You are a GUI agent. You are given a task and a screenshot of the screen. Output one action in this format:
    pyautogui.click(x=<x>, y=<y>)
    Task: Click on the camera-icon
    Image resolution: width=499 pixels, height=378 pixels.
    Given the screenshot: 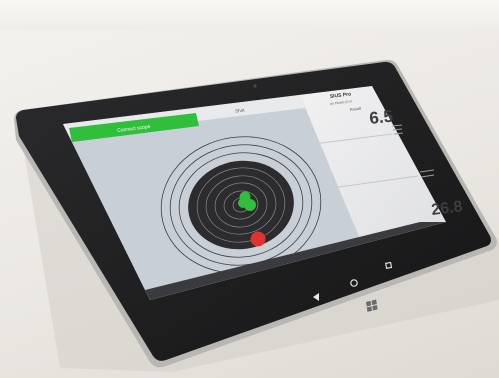 What is the action you would take?
    pyautogui.click(x=255, y=86)
    